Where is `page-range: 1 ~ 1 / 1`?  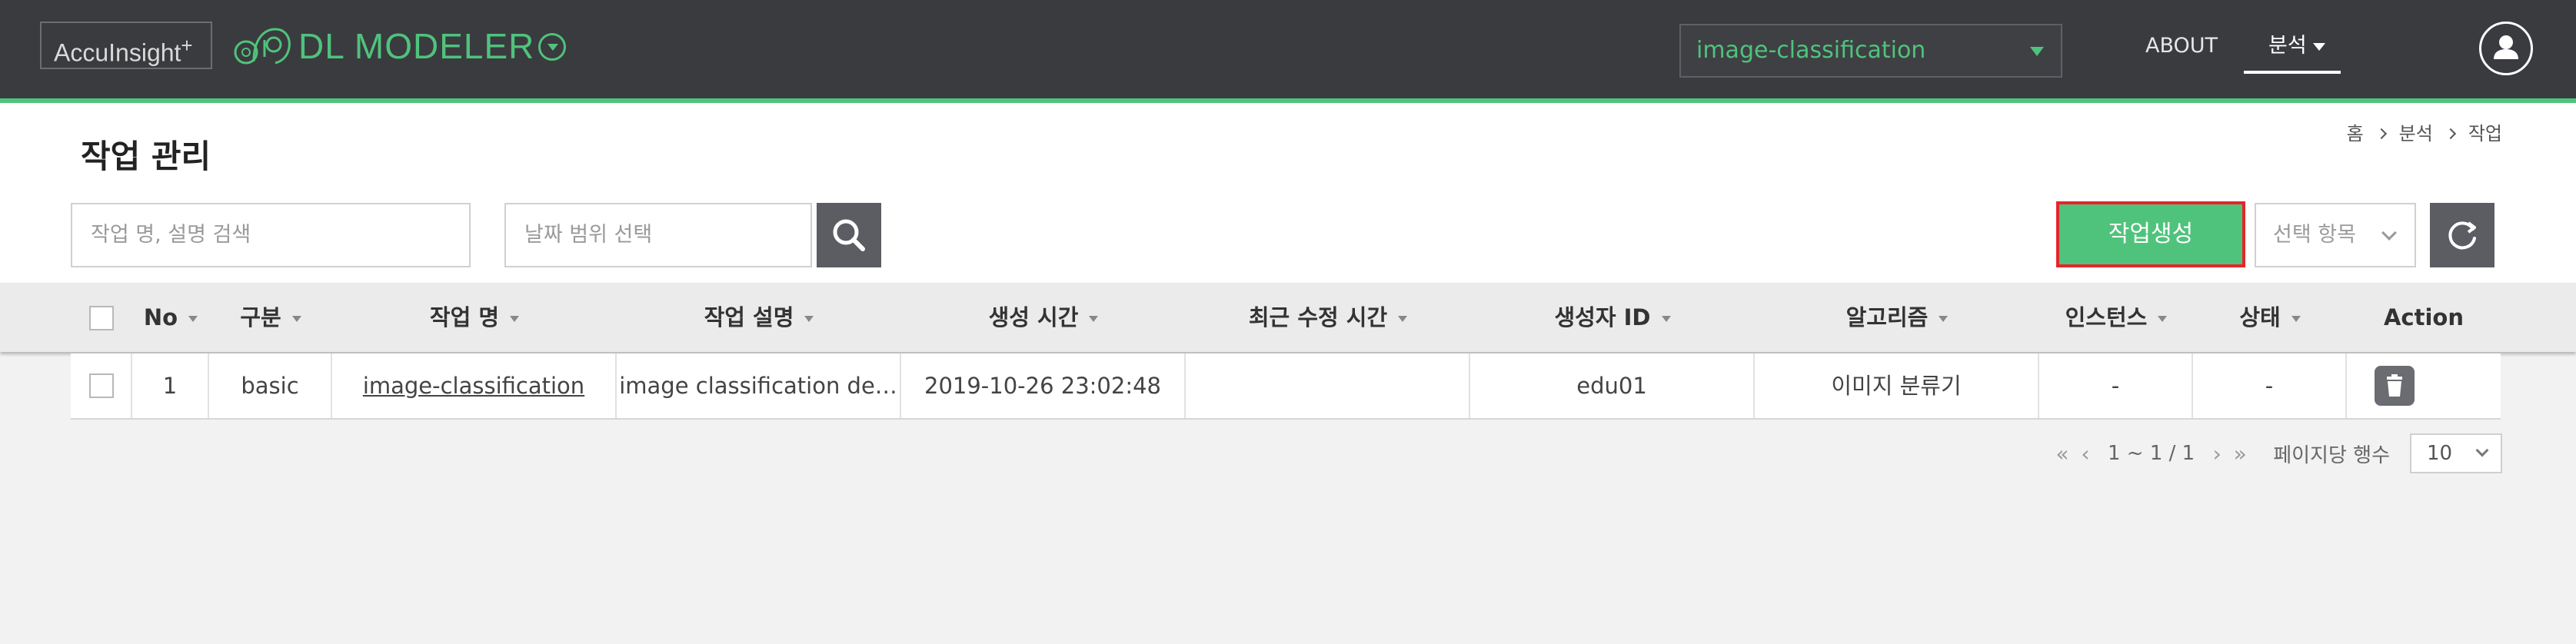 page-range: 1 ~ 1 / 1 is located at coordinates (2151, 453).